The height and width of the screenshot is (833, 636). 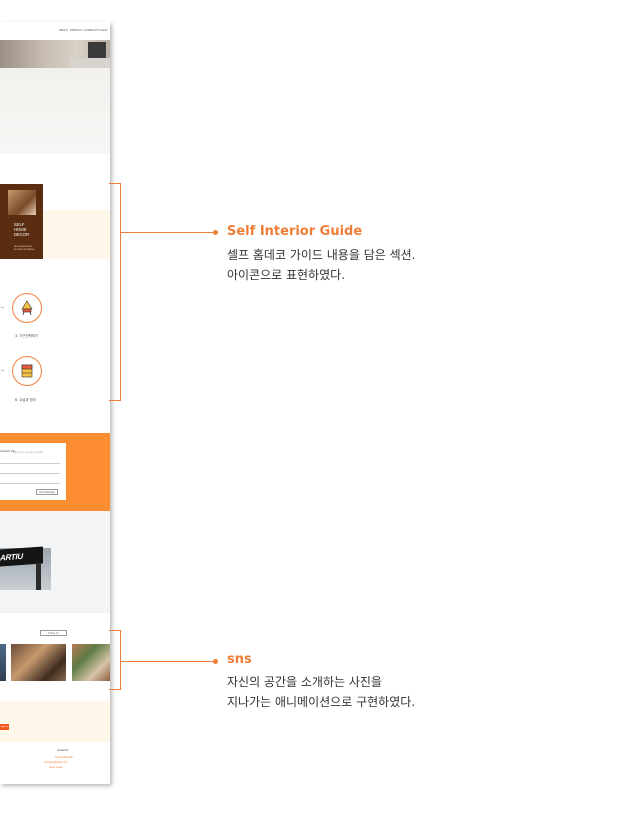 What do you see at coordinates (215, 232) in the screenshot?
I see `guide-leader-dot` at bounding box center [215, 232].